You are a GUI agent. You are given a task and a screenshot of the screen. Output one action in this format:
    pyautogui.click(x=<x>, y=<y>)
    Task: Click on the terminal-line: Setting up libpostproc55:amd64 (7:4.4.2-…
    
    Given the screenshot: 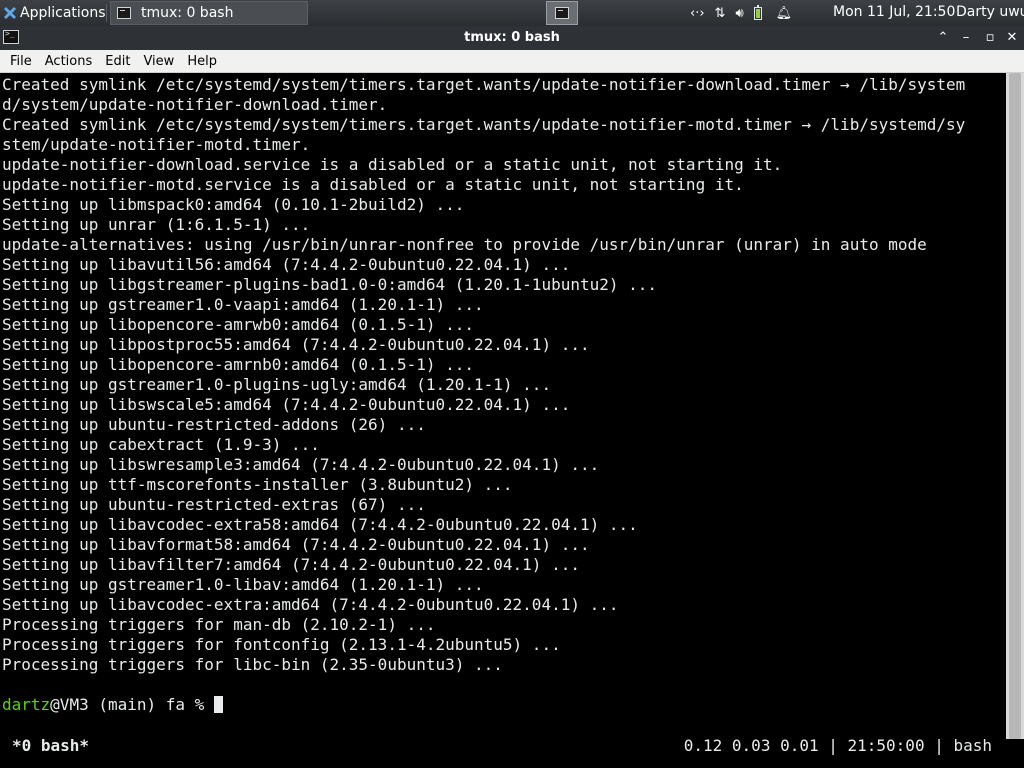 What is the action you would take?
    pyautogui.click(x=296, y=344)
    